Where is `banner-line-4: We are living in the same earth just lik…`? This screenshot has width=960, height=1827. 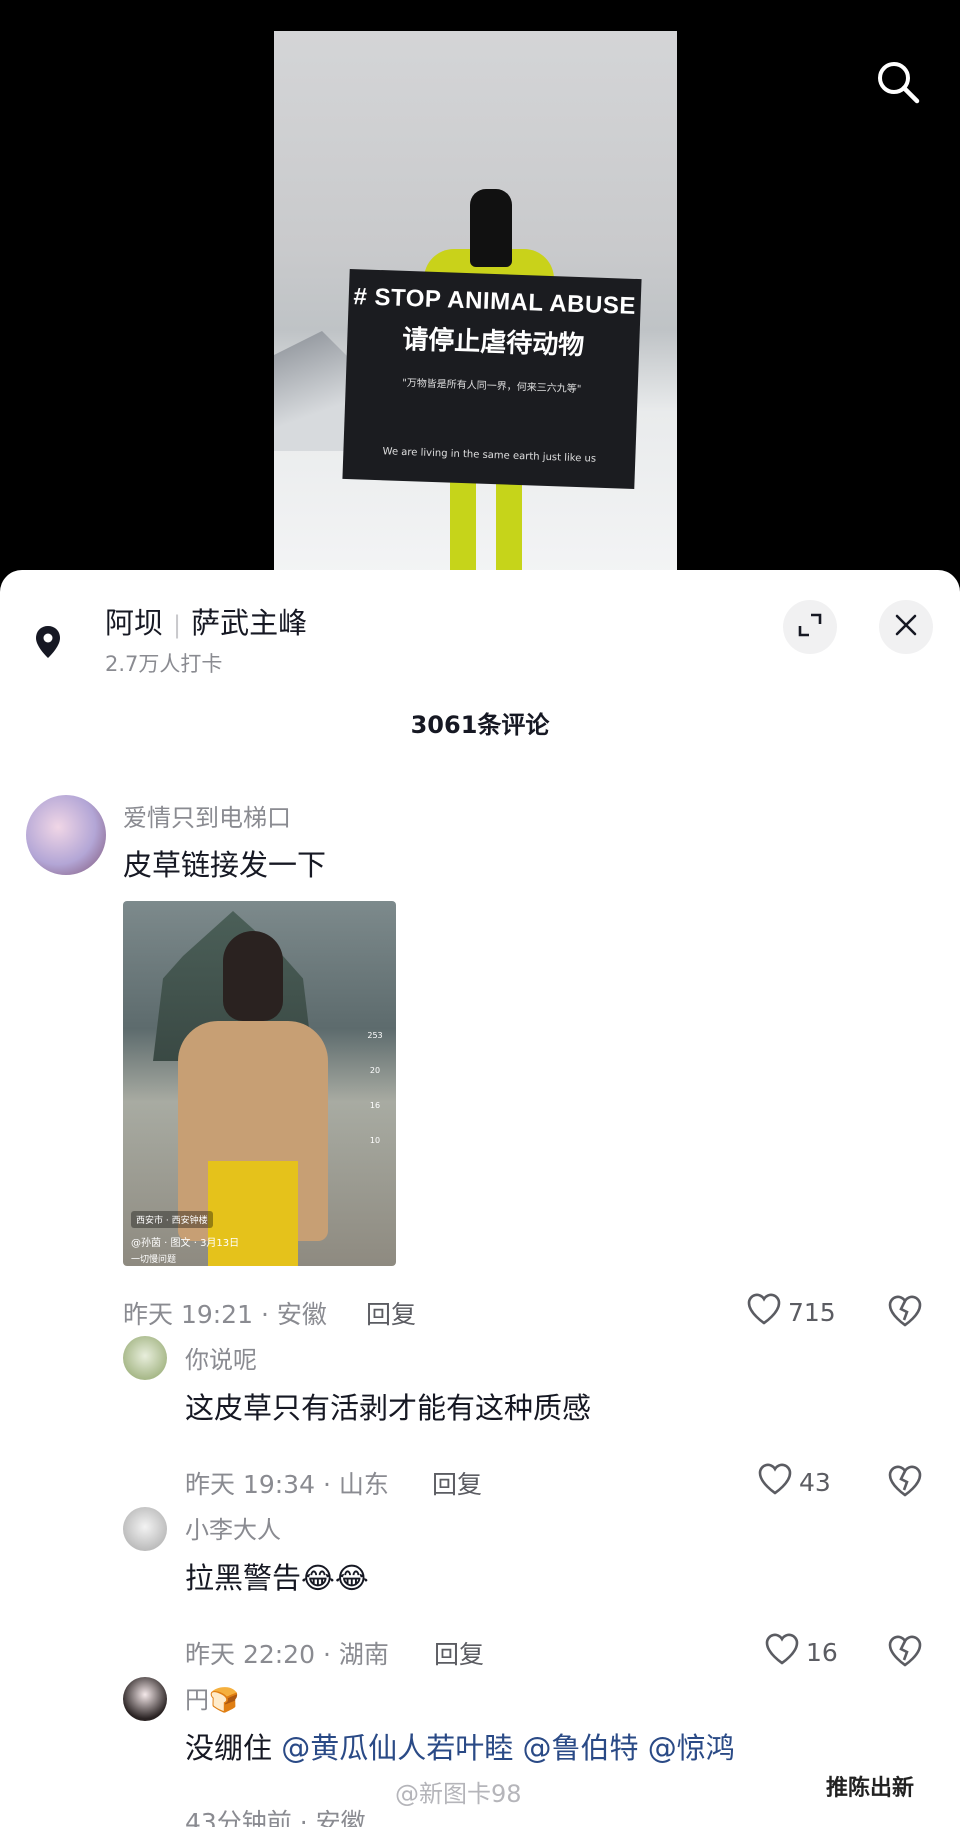 banner-line-4: We are living in the same earth just lik… is located at coordinates (489, 455).